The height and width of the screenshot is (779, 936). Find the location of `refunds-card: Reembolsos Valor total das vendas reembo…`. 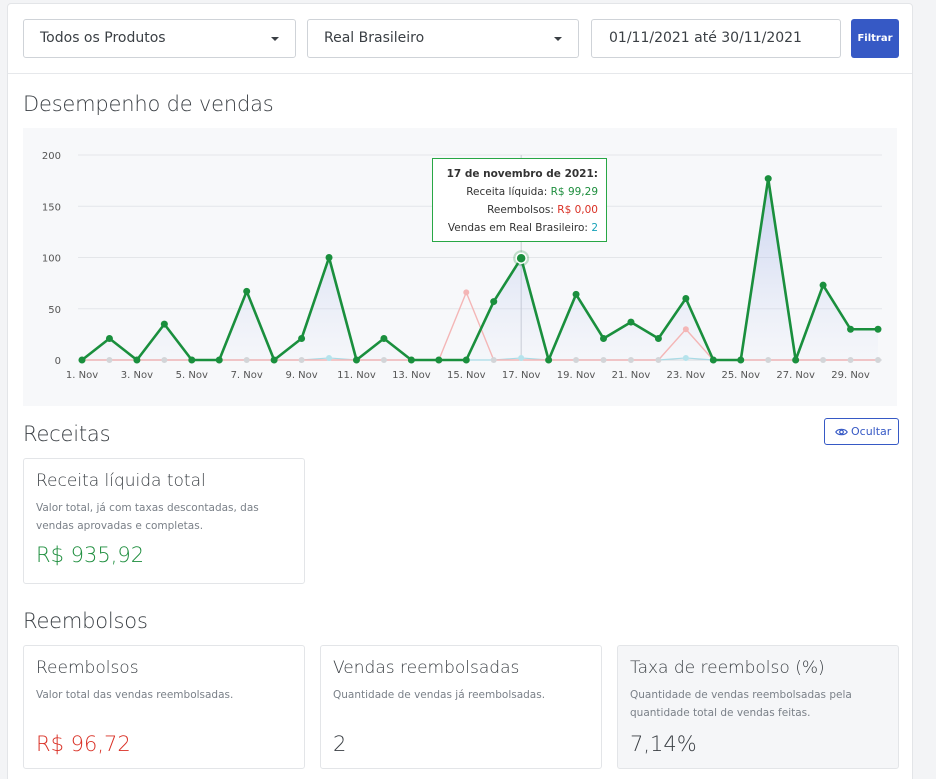

refunds-card: Reembolsos Valor total das vendas reembo… is located at coordinates (164, 707).